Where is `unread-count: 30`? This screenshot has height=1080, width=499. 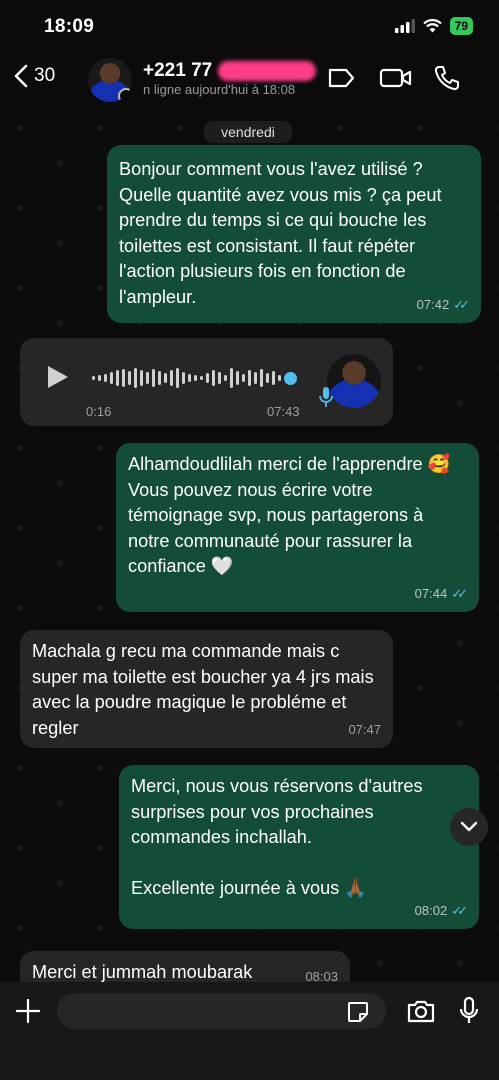 unread-count: 30 is located at coordinates (45, 75).